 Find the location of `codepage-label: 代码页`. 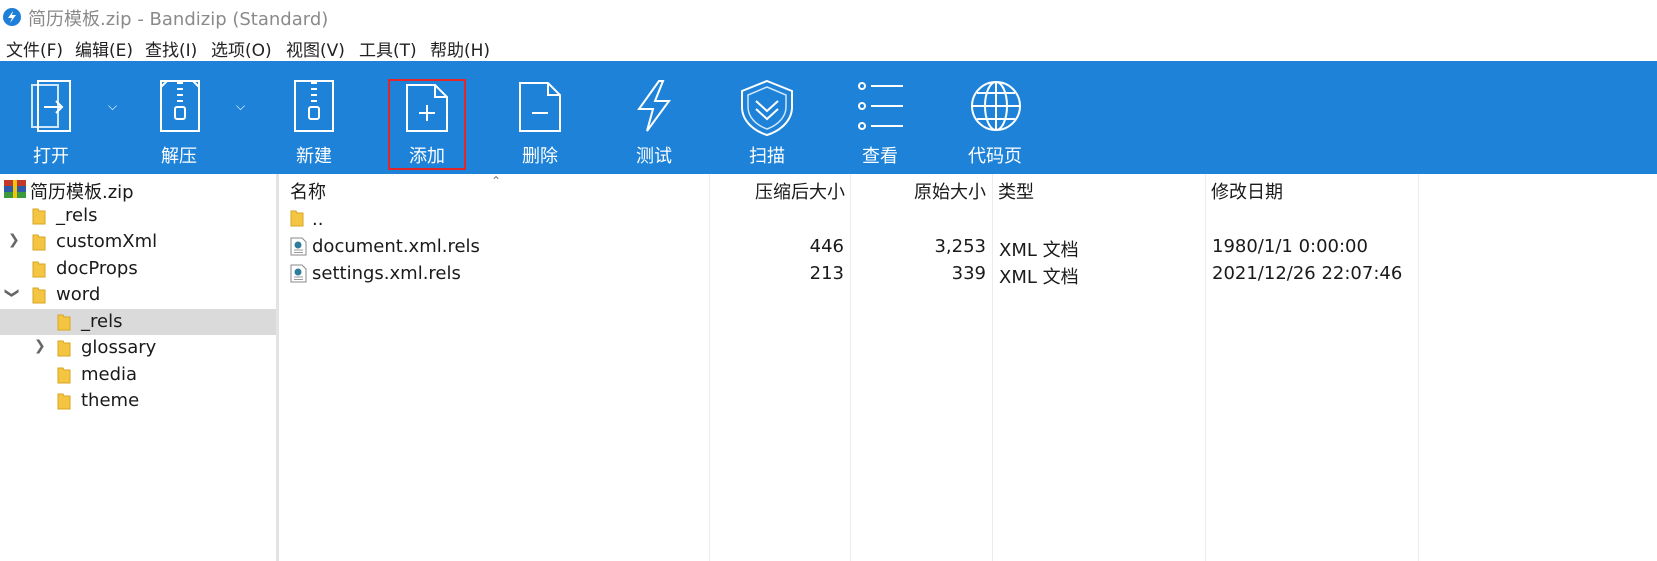

codepage-label: 代码页 is located at coordinates (995, 156).